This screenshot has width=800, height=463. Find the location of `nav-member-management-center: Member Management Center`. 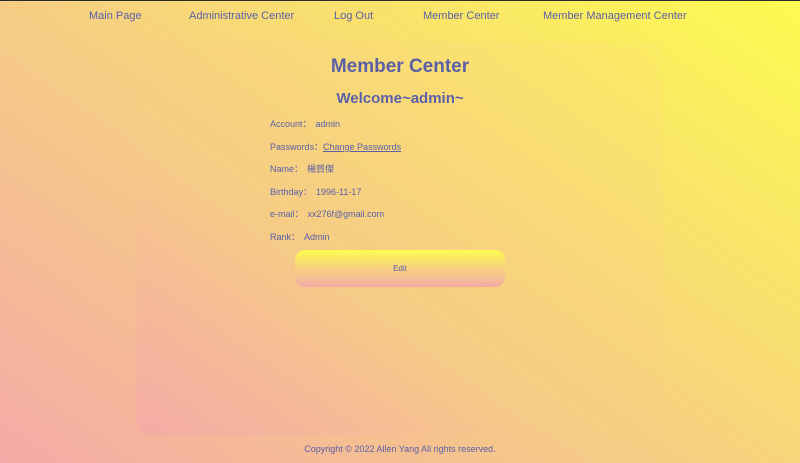

nav-member-management-center: Member Management Center is located at coordinates (615, 16).